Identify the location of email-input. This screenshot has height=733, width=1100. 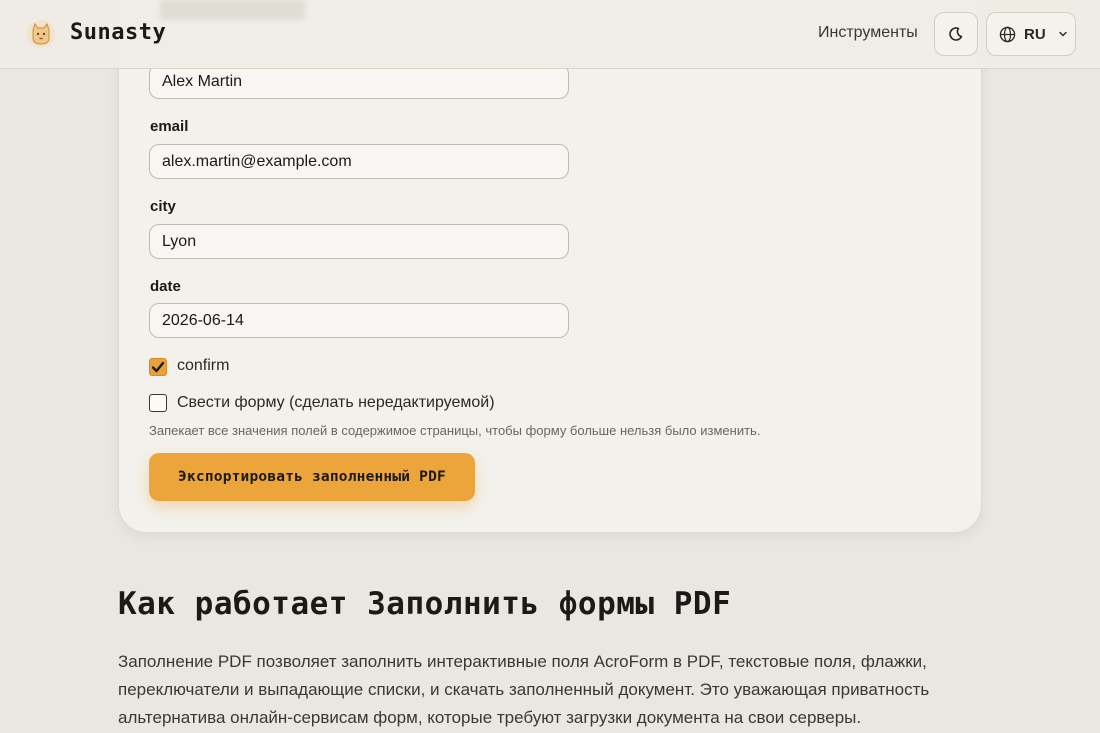
(359, 161).